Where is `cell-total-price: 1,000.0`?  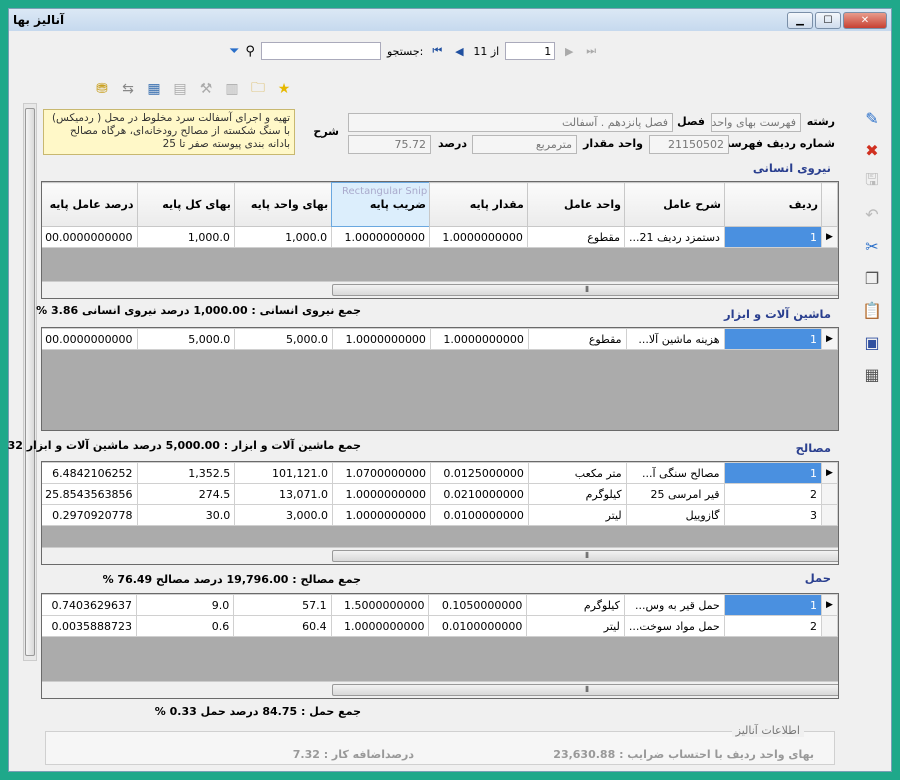 cell-total-price: 1,000.0 is located at coordinates (185, 237).